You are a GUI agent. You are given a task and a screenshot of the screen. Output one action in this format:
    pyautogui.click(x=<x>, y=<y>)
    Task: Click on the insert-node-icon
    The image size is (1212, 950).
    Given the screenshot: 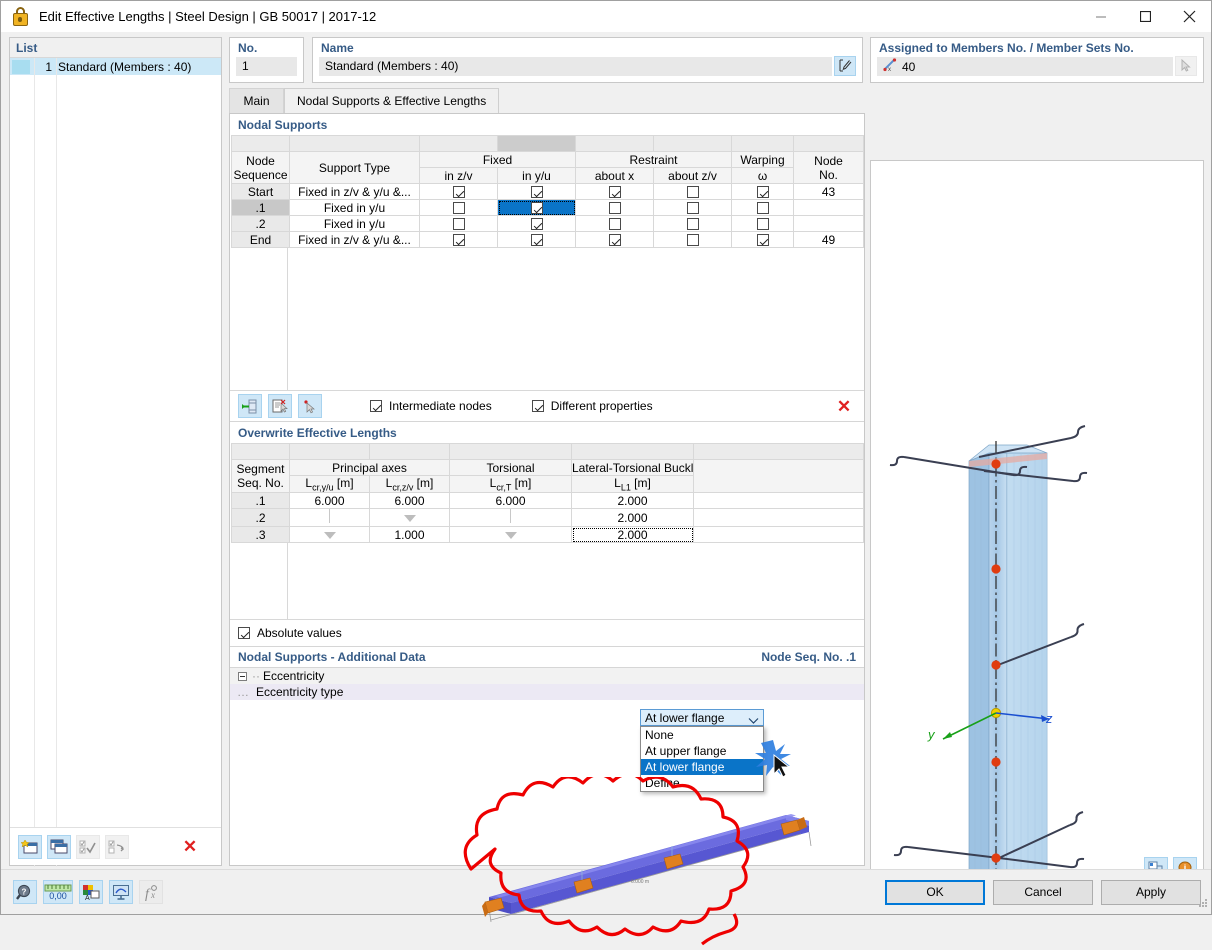 What is the action you would take?
    pyautogui.click(x=250, y=406)
    